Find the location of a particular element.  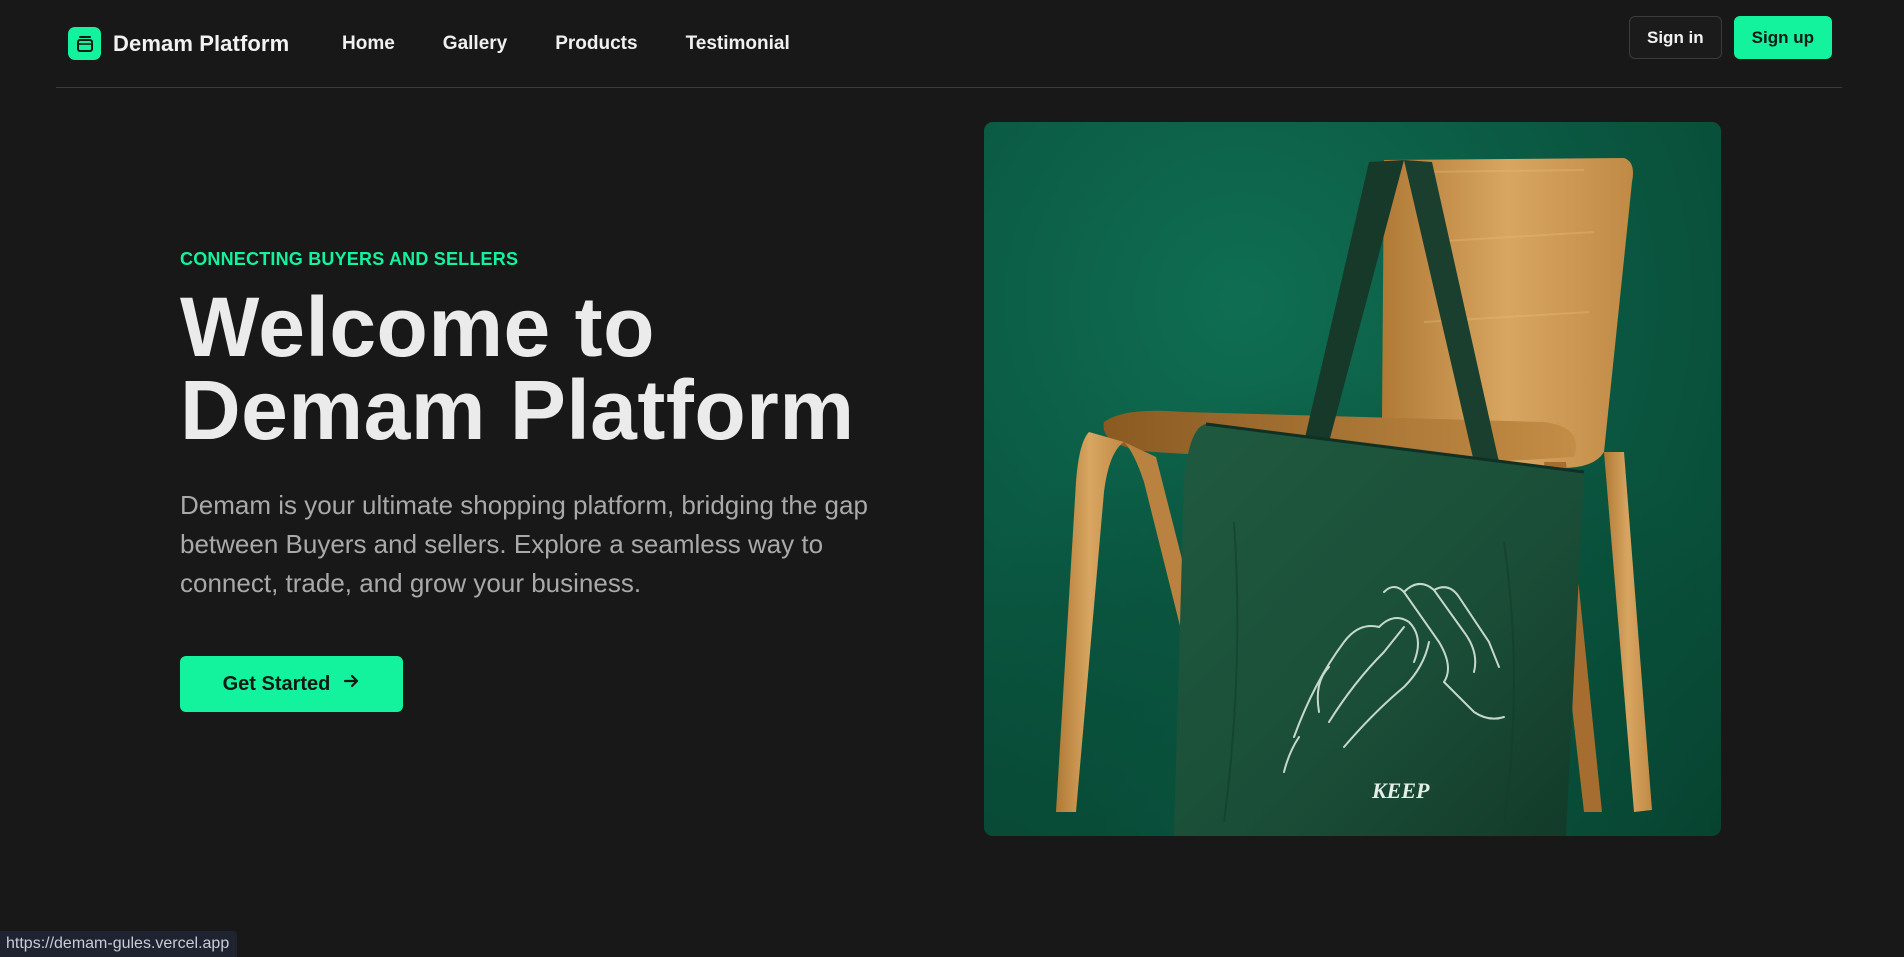

main-nav: Home Gallery Products Testimonial is located at coordinates (590, 44).